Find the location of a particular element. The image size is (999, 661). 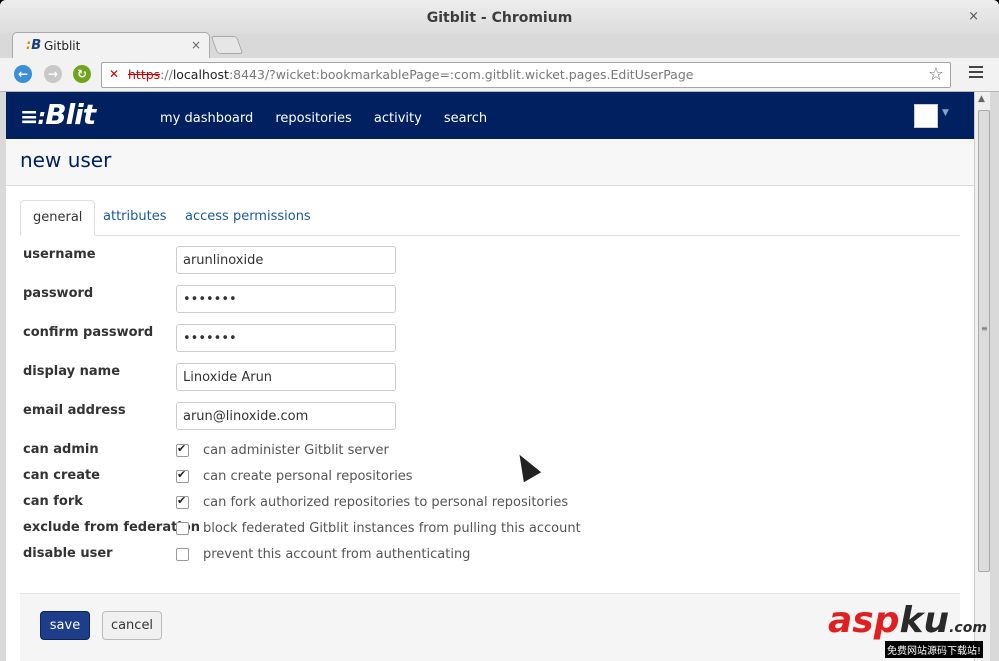

exclude-federation-checkbox is located at coordinates (182, 528).